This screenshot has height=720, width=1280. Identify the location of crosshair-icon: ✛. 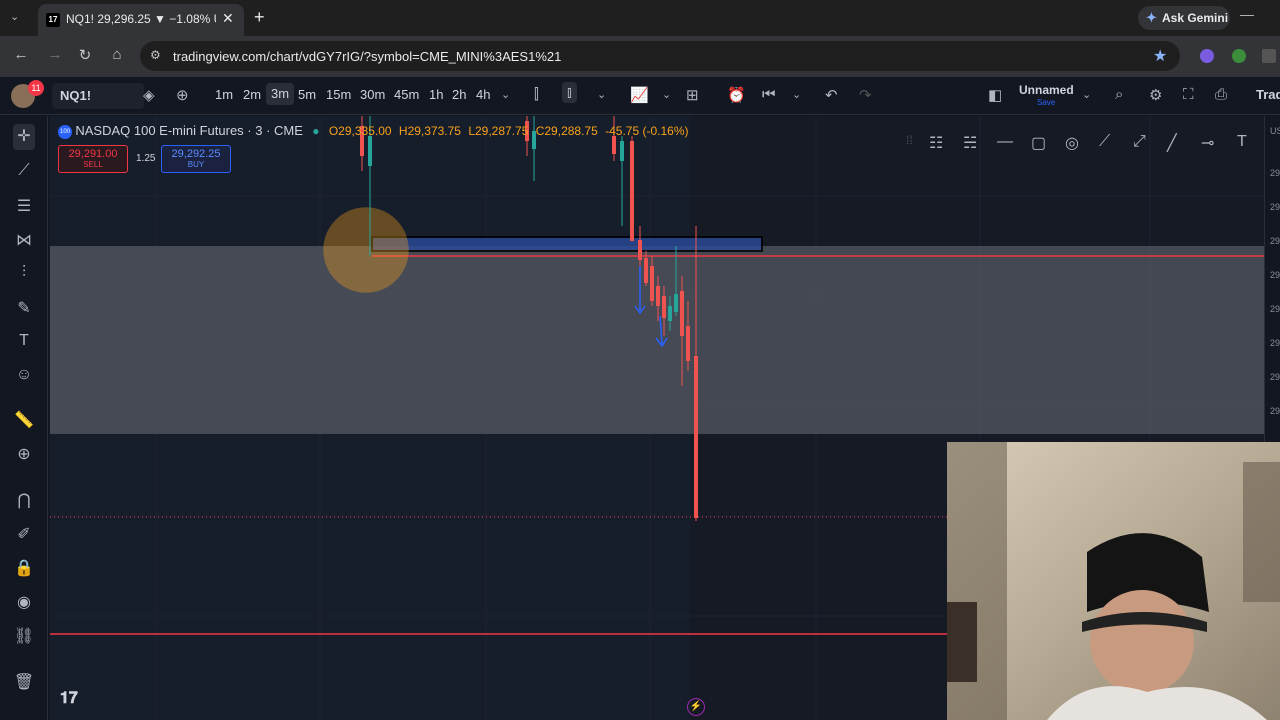
(24, 137).